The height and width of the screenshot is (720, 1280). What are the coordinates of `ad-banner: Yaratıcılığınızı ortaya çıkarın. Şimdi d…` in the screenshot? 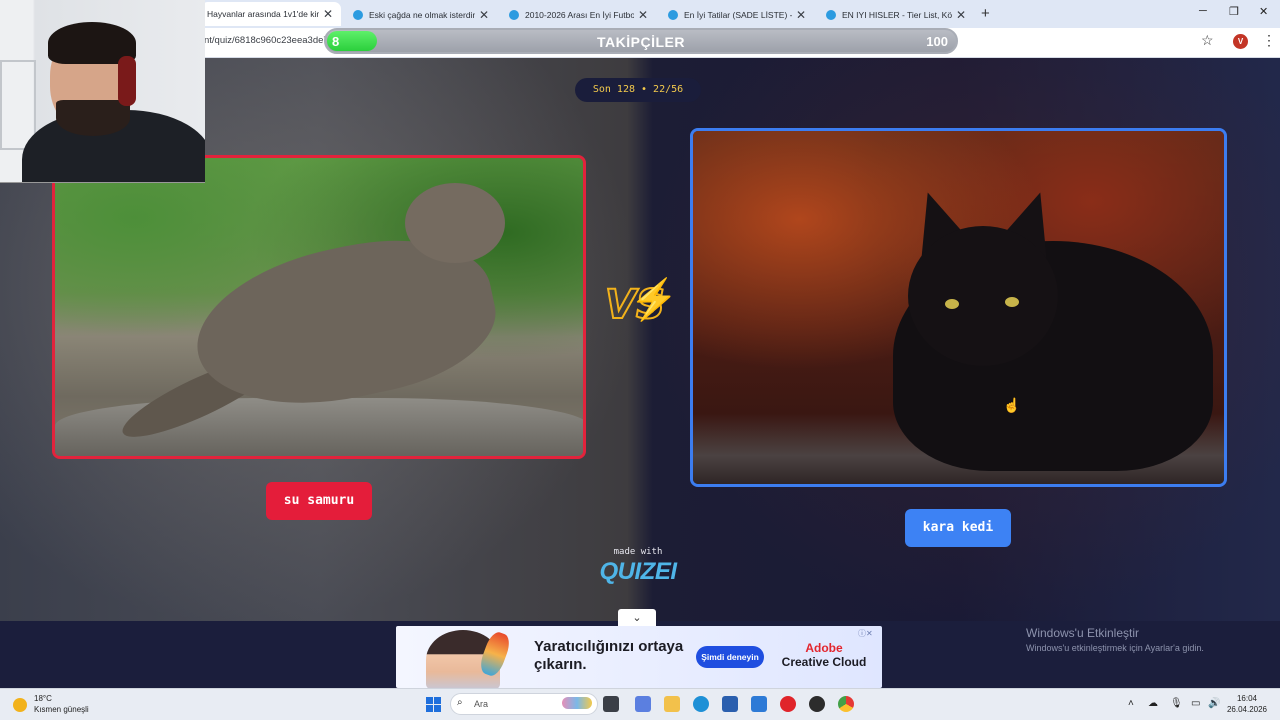 It's located at (639, 657).